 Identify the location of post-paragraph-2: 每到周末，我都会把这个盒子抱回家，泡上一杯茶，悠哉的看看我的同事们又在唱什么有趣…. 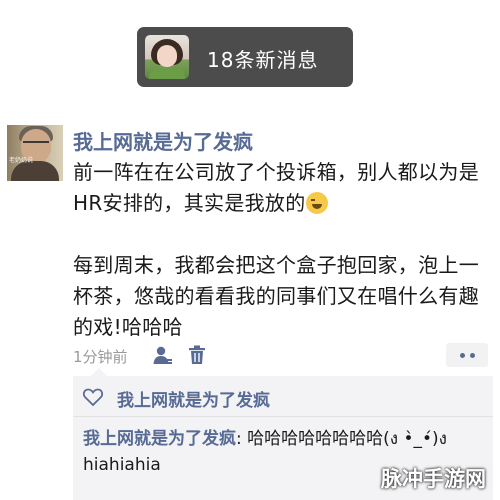
(276, 296).